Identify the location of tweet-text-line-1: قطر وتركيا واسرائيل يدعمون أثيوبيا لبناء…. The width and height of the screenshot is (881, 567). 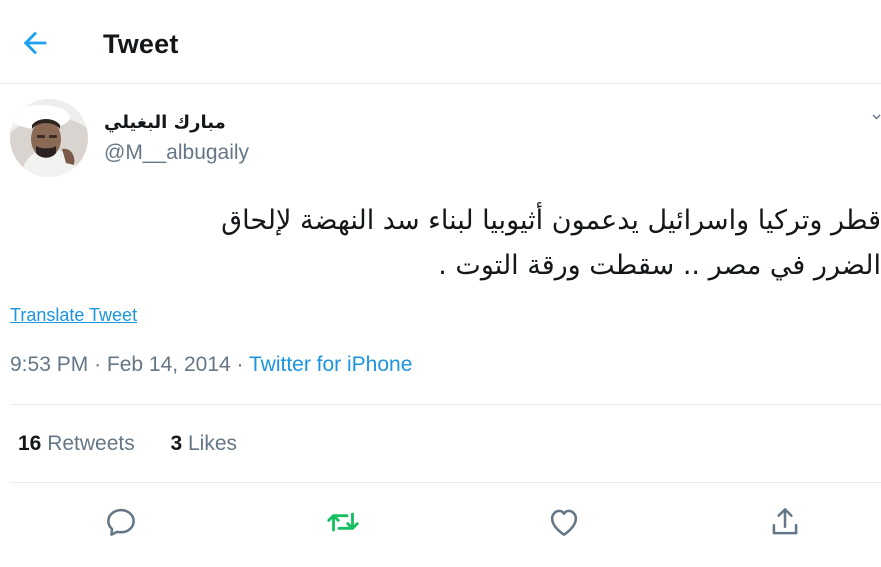
(551, 220).